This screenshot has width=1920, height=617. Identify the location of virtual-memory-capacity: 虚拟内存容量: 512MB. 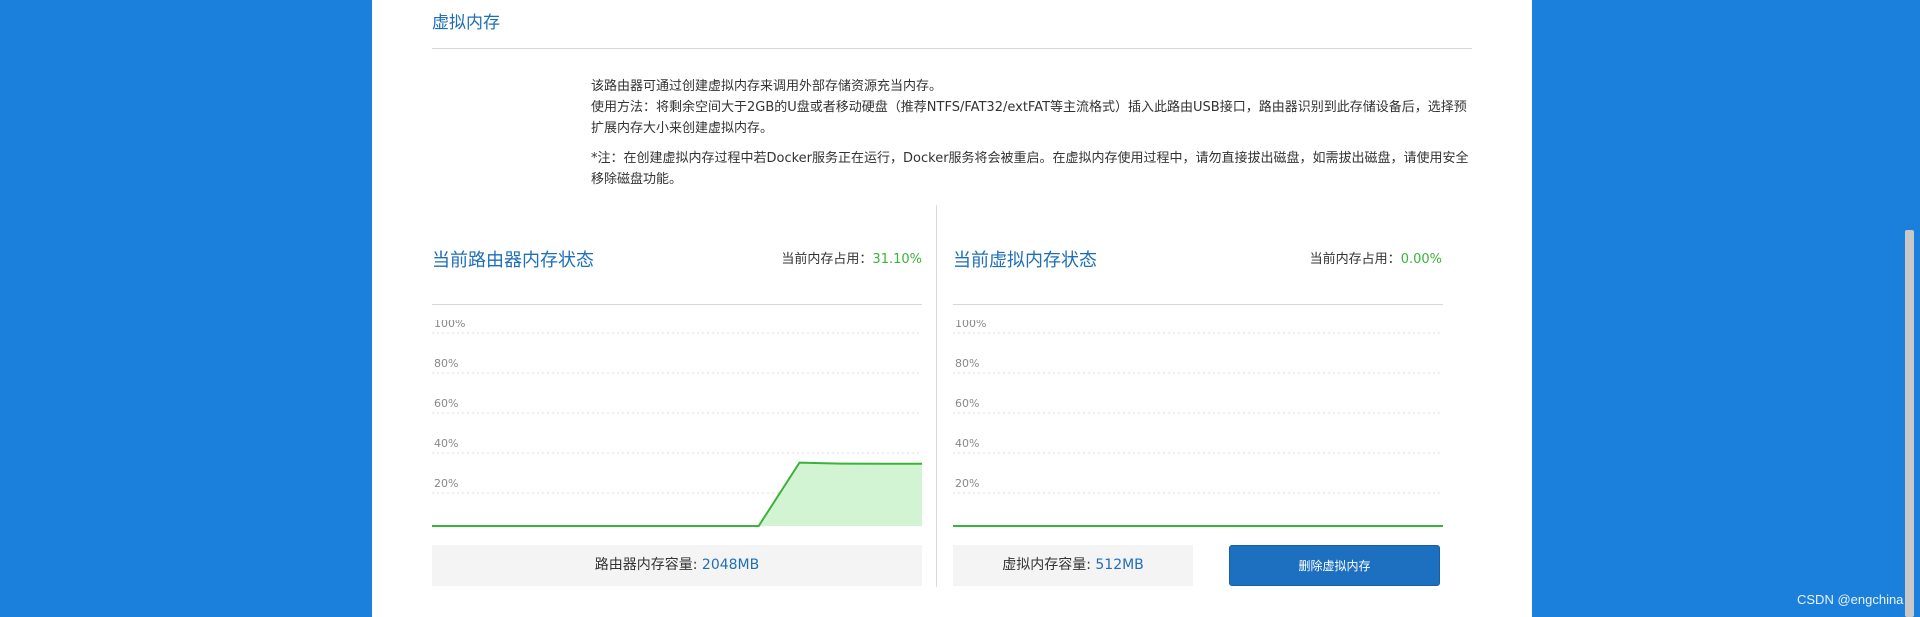
(1073, 565).